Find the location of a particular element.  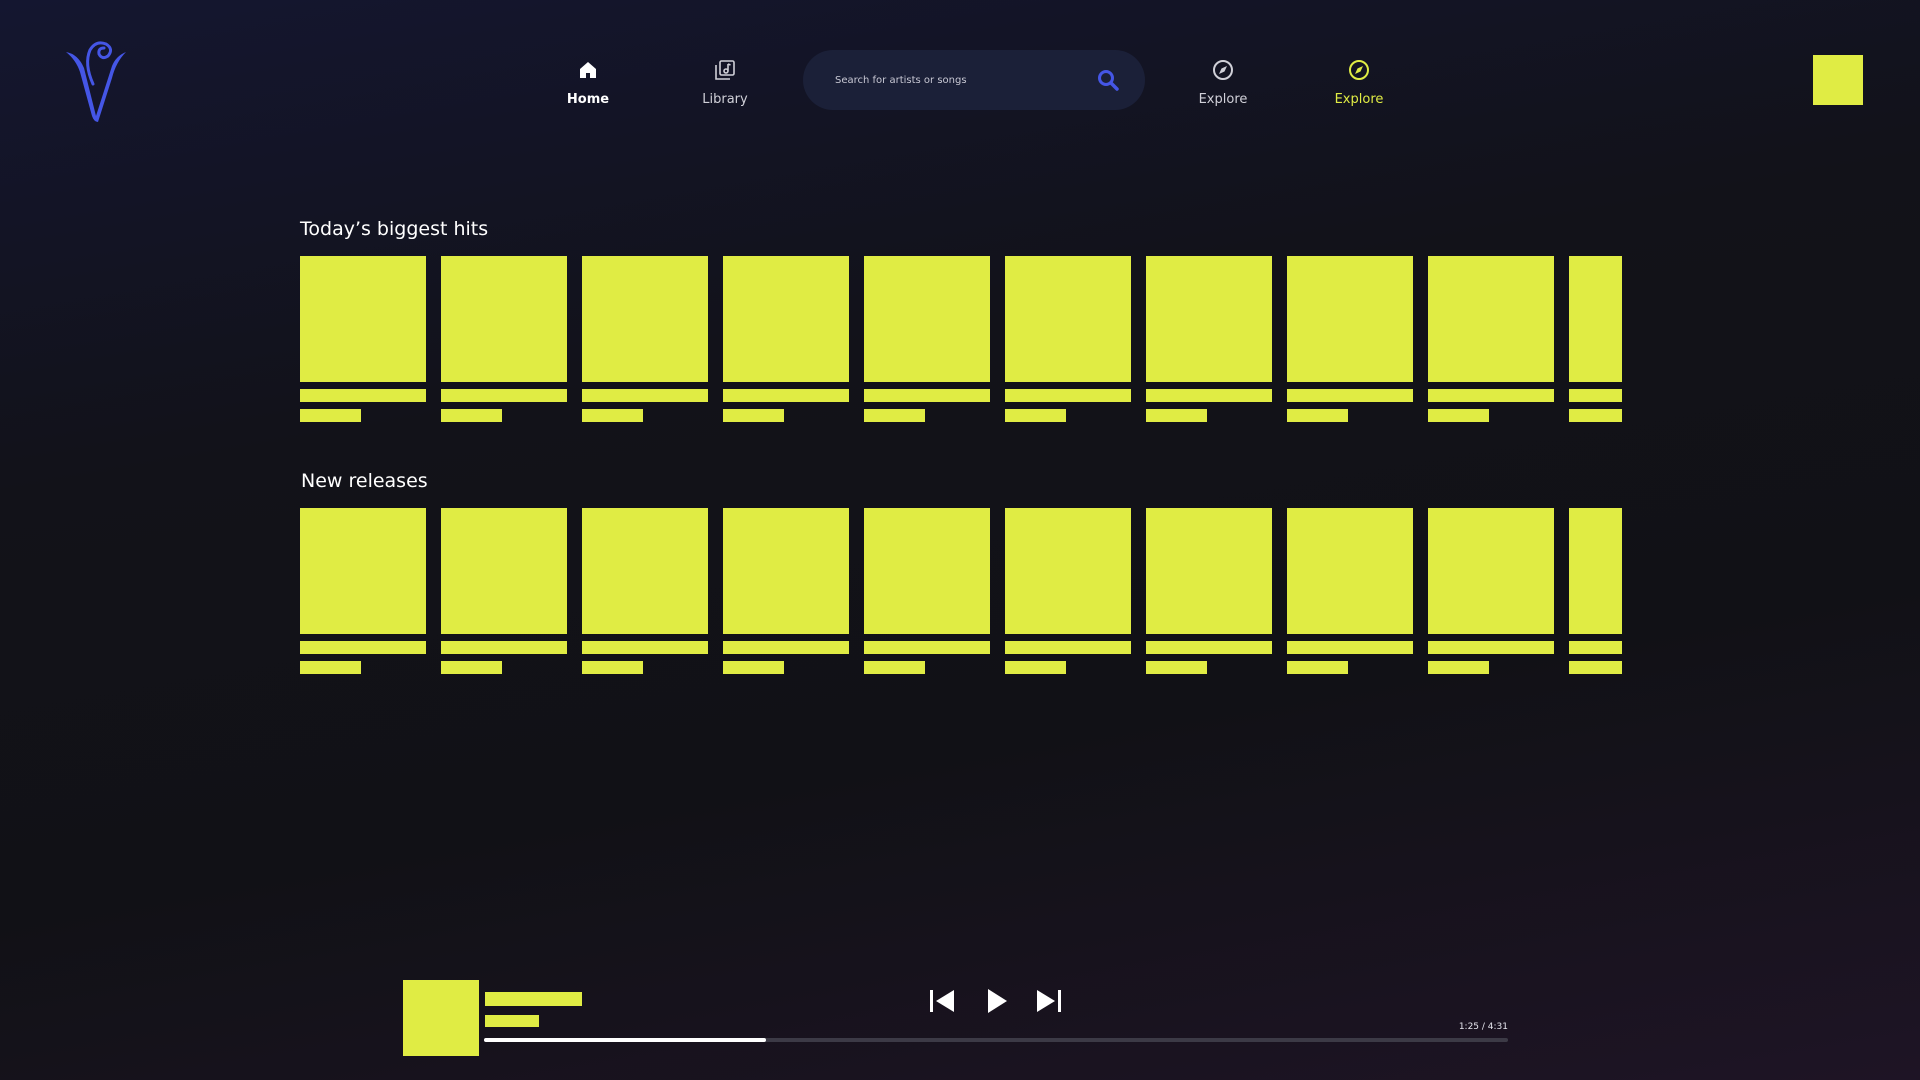

progress-fill is located at coordinates (625, 1040).